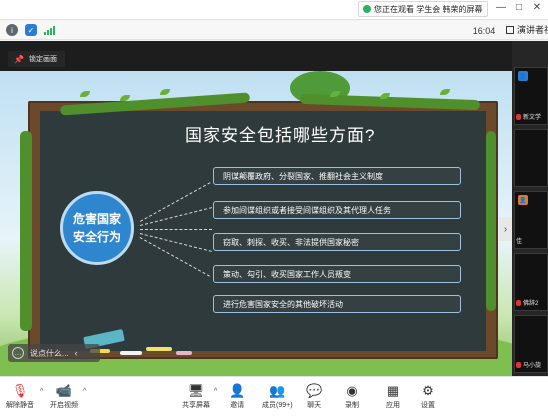  I want to click on meeting-info-bar: i ✓ 16:04 演讲者视, so click(274, 30).